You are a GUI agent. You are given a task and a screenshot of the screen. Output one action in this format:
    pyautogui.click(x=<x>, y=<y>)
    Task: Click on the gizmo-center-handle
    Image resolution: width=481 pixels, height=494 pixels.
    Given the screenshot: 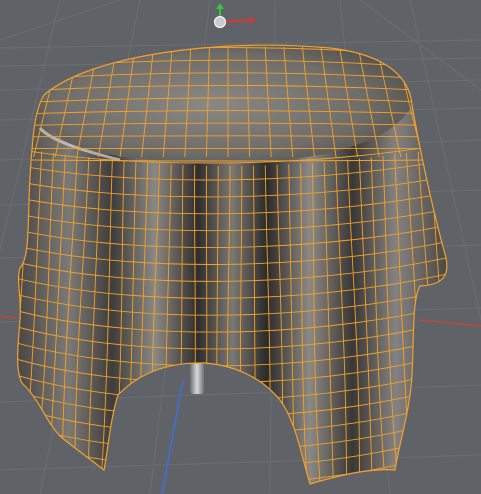 What is the action you would take?
    pyautogui.click(x=220, y=22)
    